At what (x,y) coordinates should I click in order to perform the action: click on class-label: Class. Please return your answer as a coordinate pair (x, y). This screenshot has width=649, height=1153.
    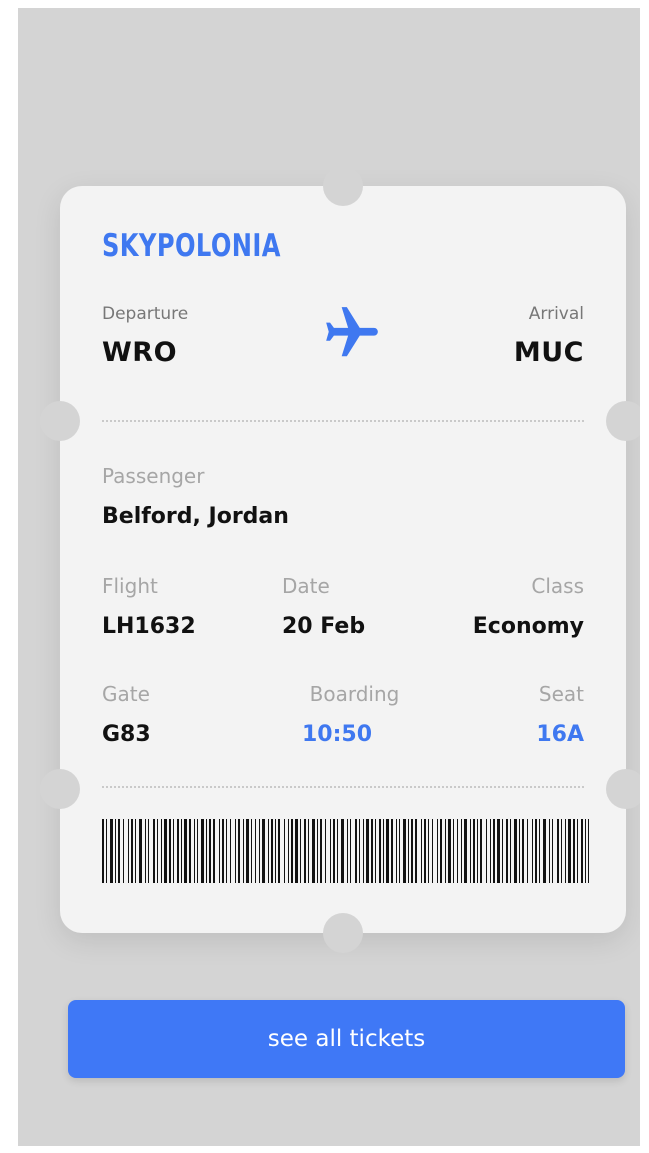
    Looking at the image, I should click on (557, 586).